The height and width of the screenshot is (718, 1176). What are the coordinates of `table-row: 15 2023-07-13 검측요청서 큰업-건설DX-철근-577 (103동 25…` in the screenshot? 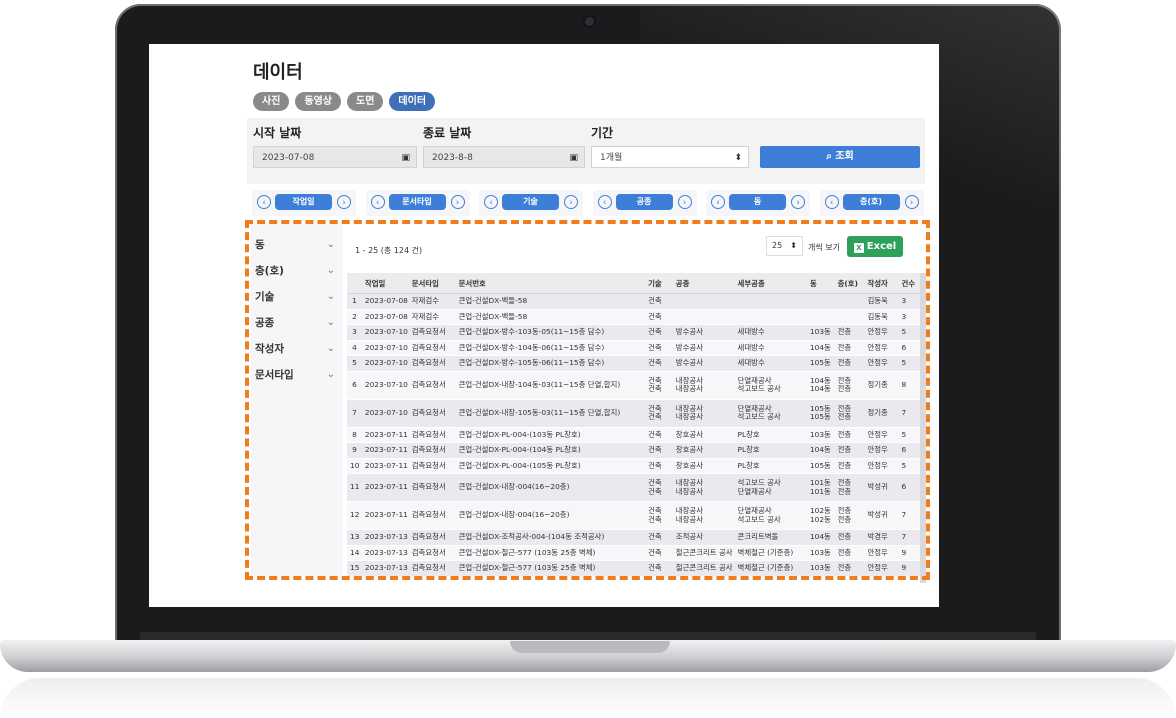 It's located at (634, 568).